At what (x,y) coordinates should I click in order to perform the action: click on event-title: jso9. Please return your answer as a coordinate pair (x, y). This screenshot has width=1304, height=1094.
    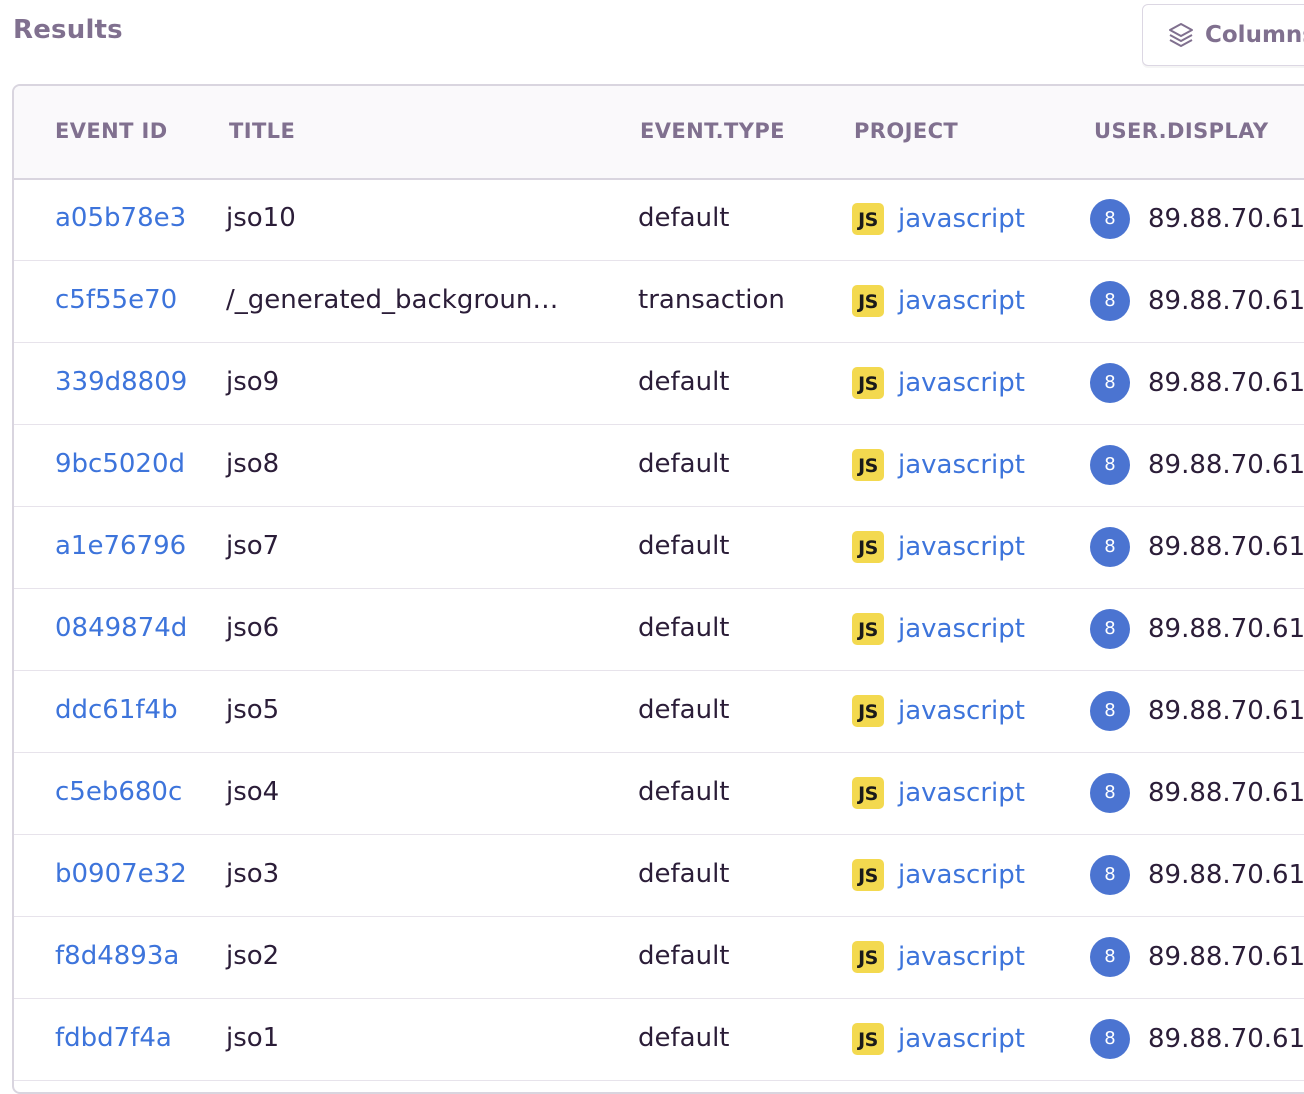
    Looking at the image, I should click on (253, 382).